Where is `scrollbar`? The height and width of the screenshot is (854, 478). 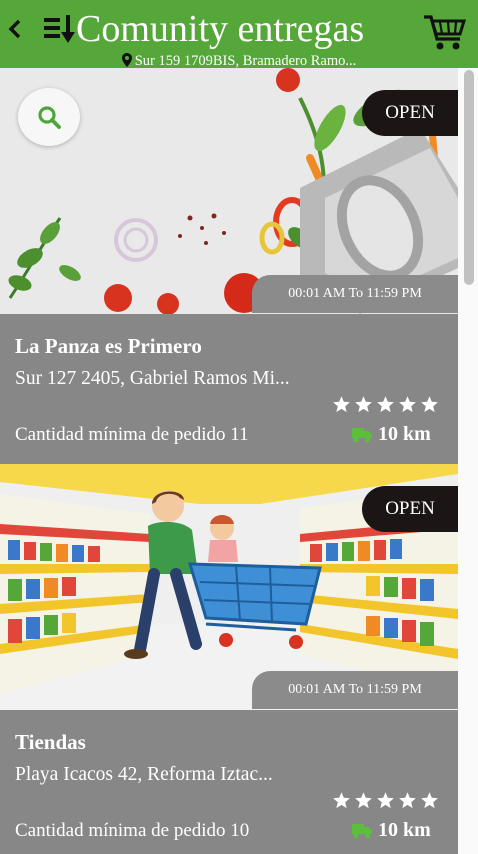
scrollbar is located at coordinates (468, 461).